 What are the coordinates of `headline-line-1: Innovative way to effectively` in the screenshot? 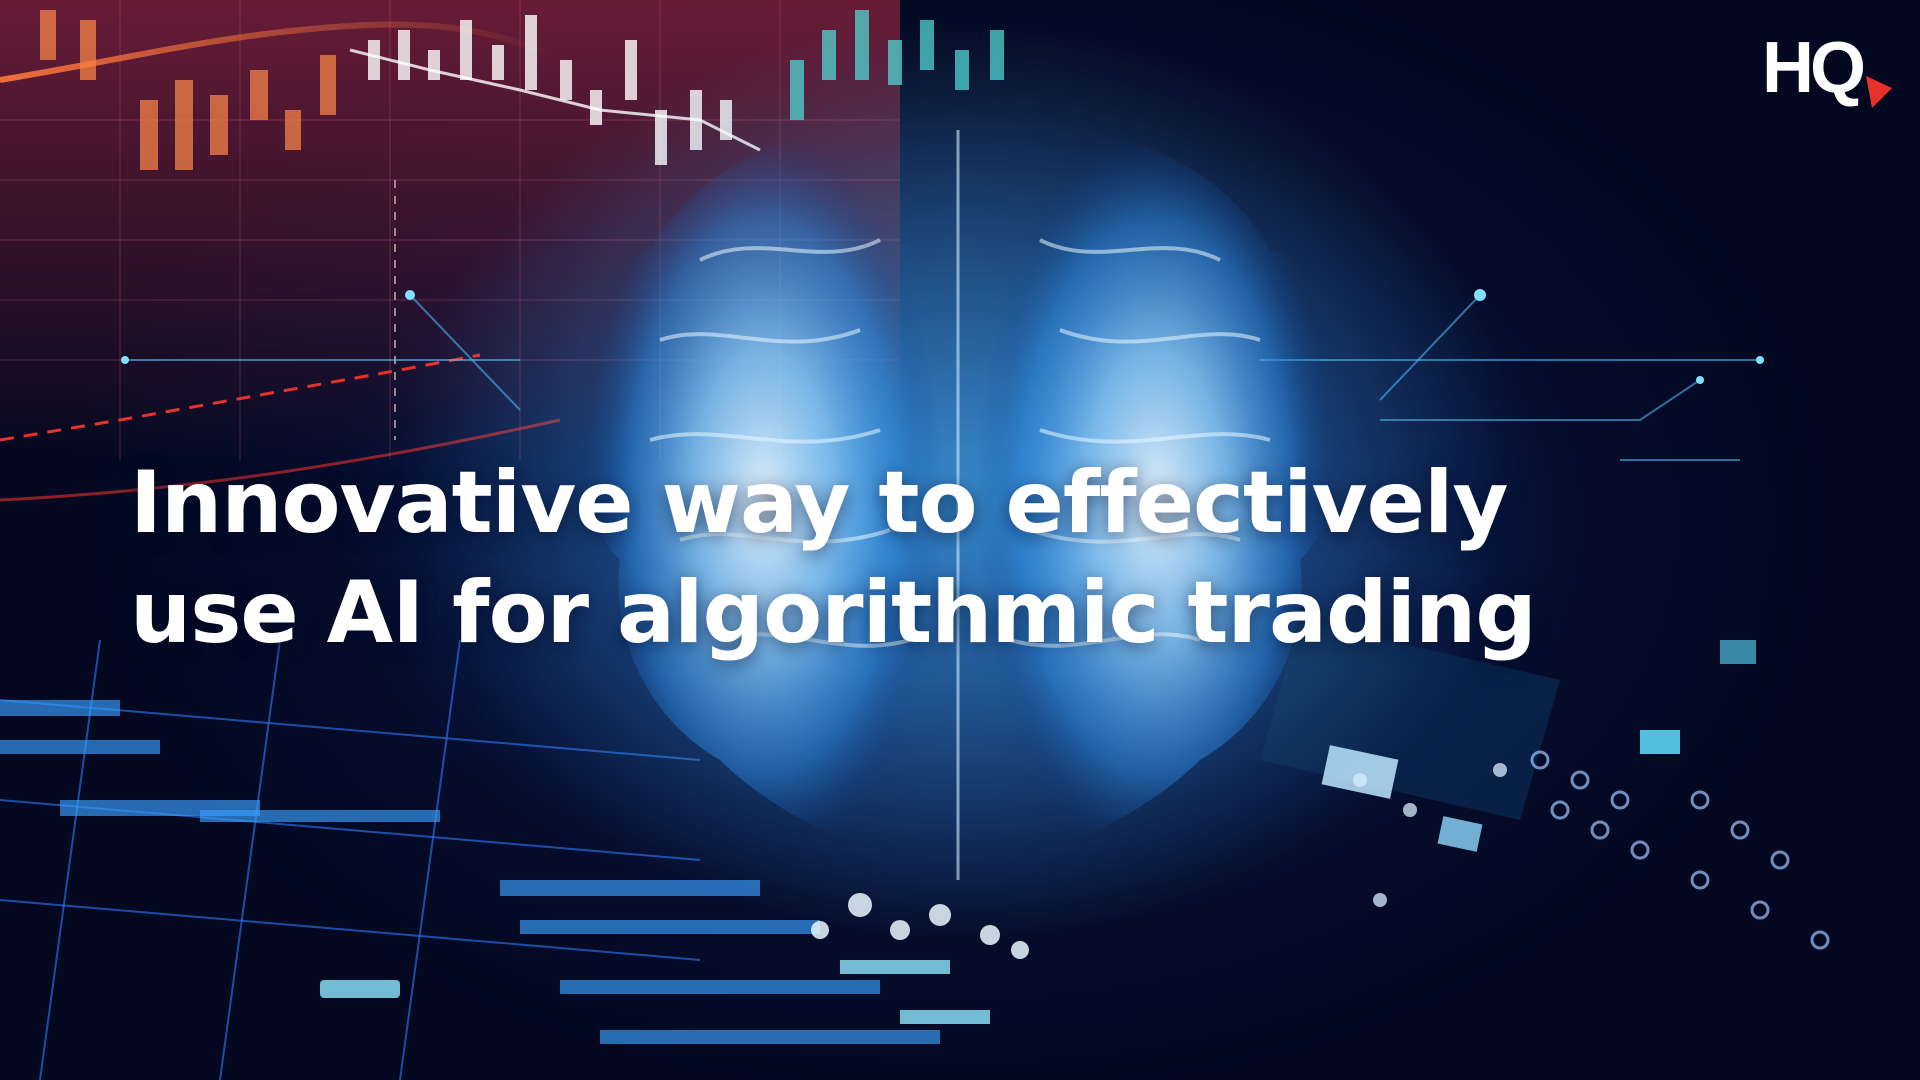 It's located at (819, 503).